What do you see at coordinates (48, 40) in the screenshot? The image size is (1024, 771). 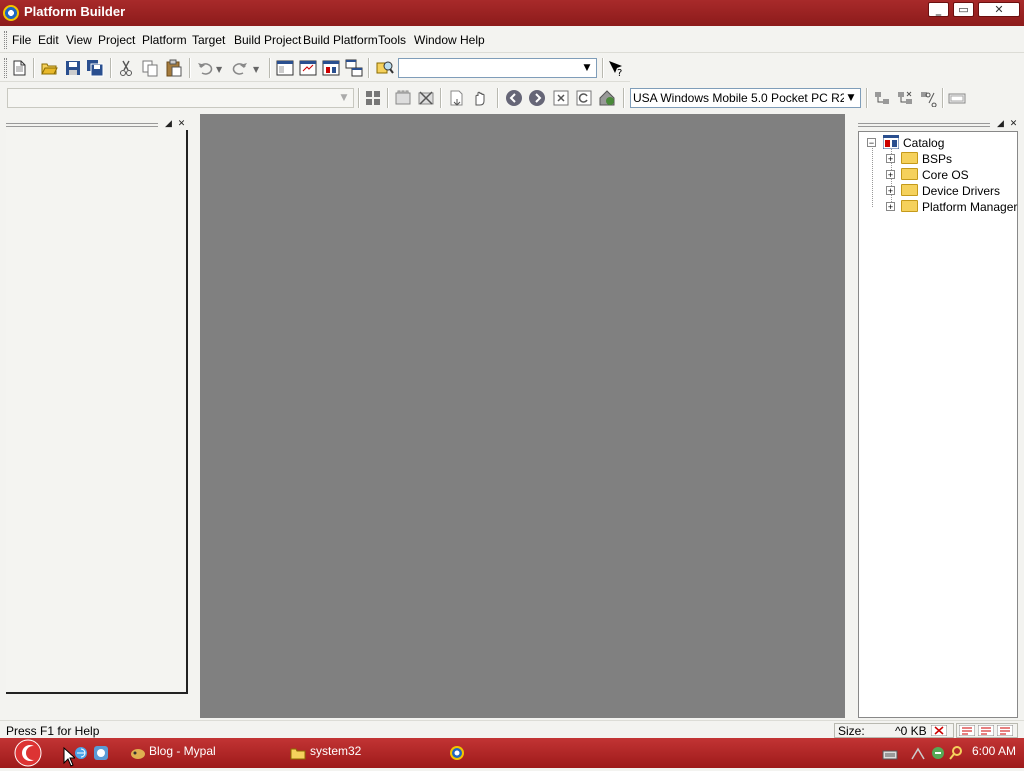 I see `menu-edit: Edit` at bounding box center [48, 40].